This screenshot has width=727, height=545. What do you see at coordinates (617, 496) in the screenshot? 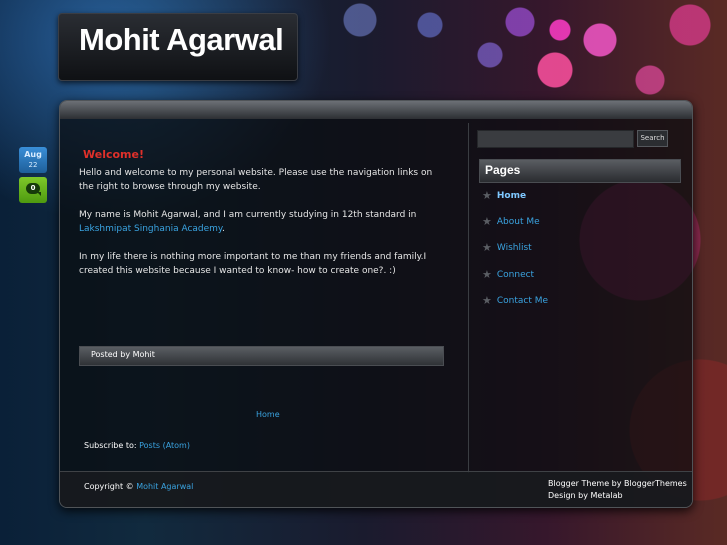
I see `design-credit-line: Design by Metalab` at bounding box center [617, 496].